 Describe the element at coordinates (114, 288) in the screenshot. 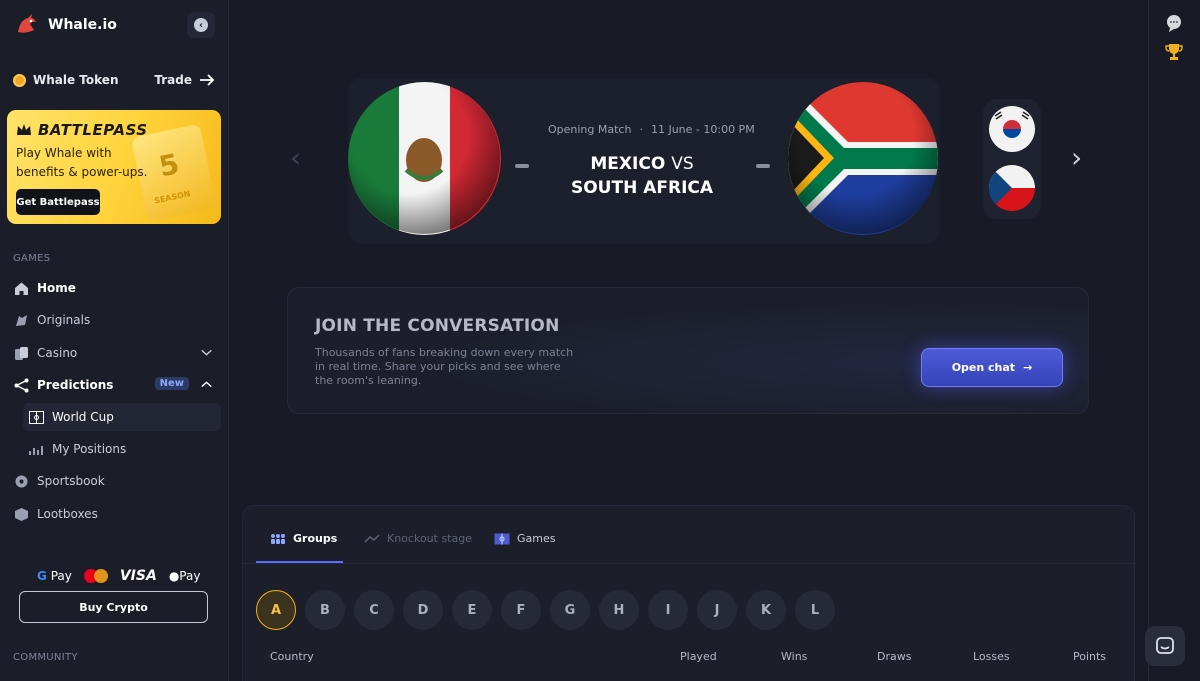

I see `nav-home: Home` at that location.